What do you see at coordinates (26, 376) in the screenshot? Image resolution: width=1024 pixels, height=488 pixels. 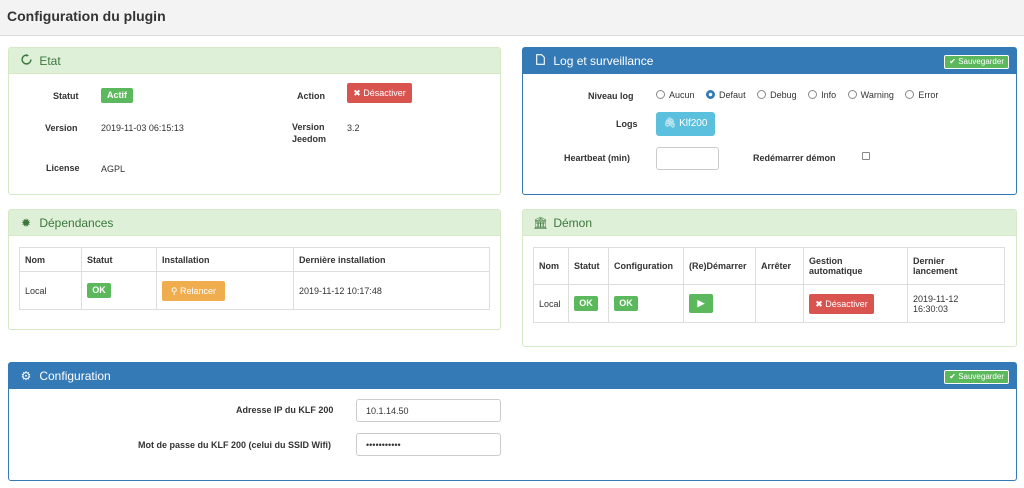 I see `gears-icon: ⚙` at bounding box center [26, 376].